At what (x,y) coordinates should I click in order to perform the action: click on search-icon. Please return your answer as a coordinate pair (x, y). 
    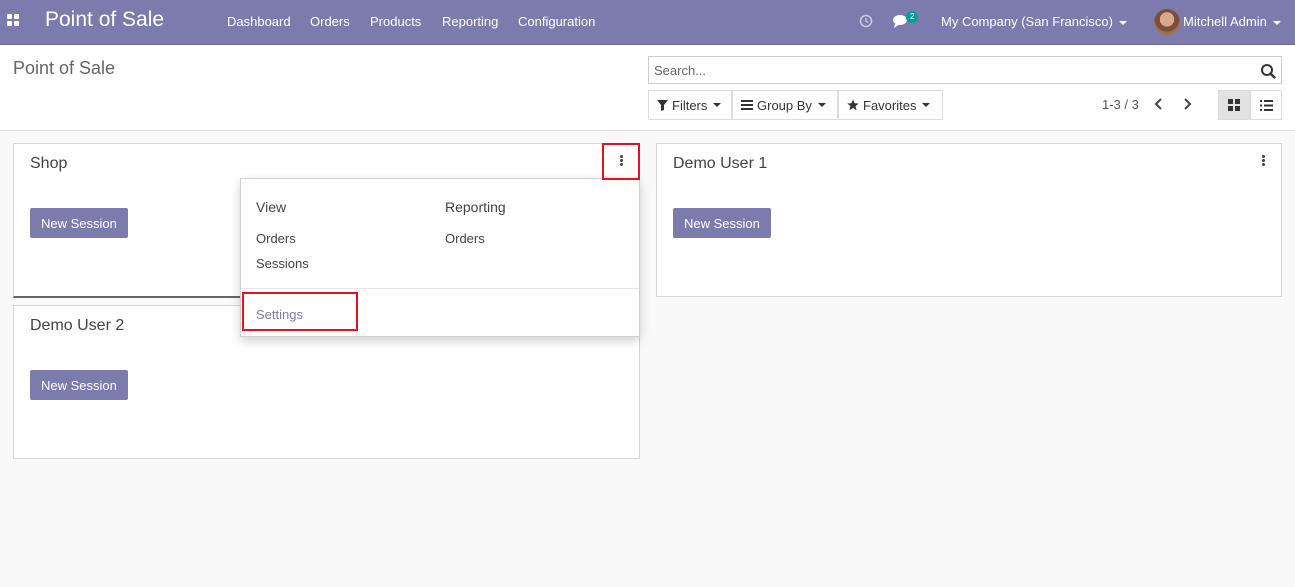
    Looking at the image, I should click on (1268, 71).